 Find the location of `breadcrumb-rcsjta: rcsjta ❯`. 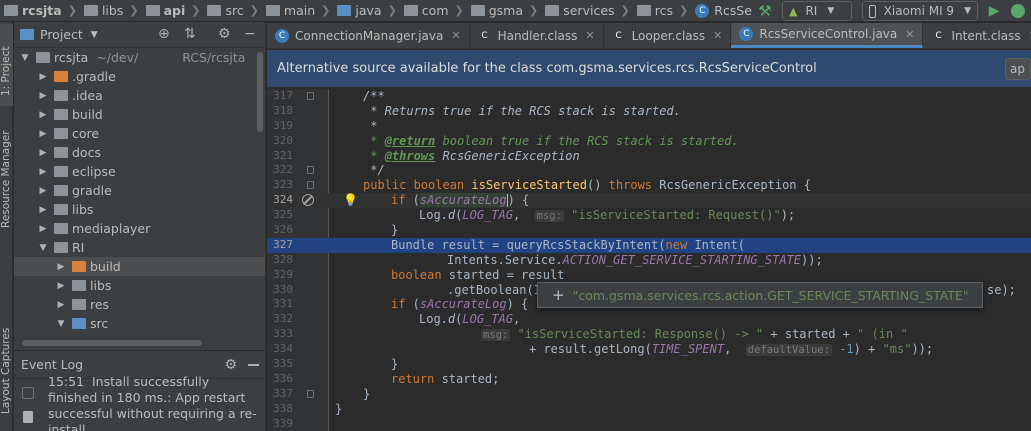

breadcrumb-rcsjta: rcsjta ❯ is located at coordinates (40, 10).